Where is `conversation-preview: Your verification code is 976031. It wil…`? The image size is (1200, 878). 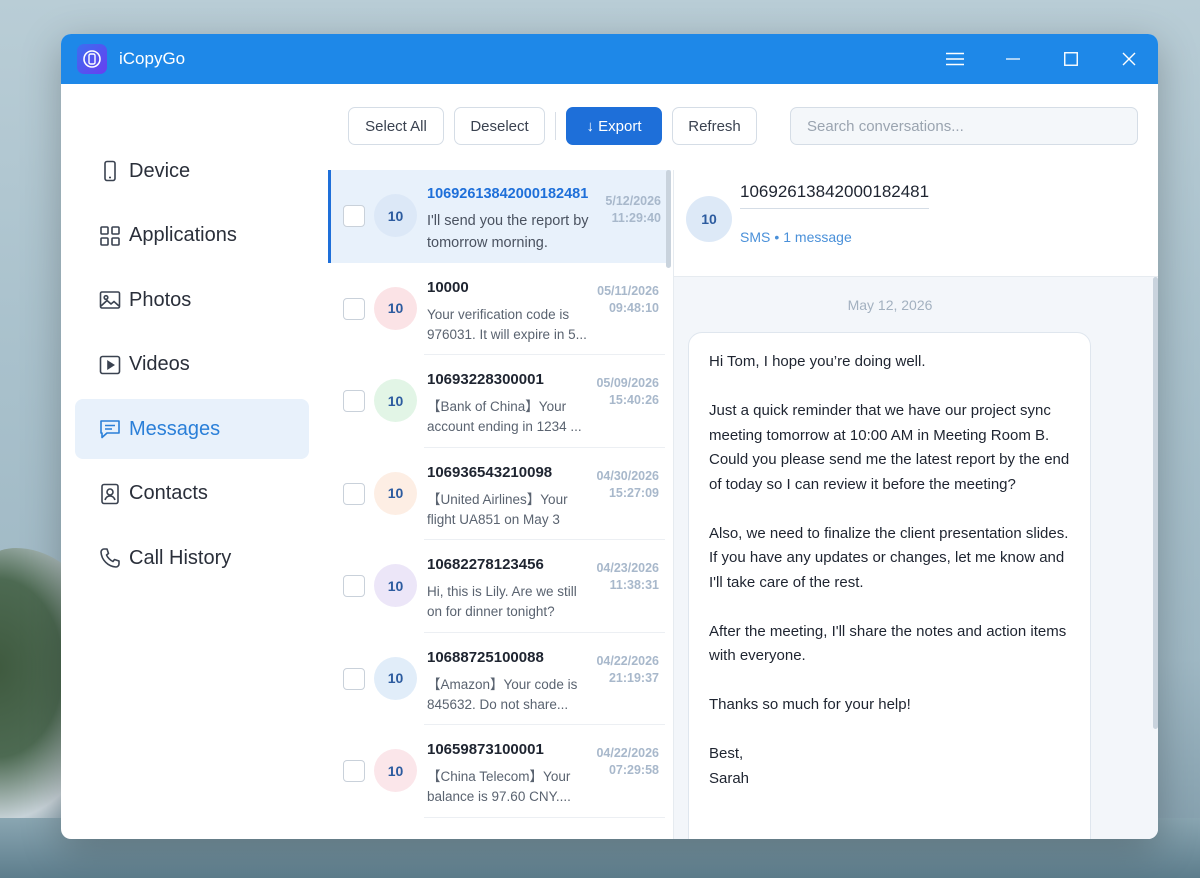
conversation-preview: Your verification code is 976031. It wil… is located at coordinates (507, 324).